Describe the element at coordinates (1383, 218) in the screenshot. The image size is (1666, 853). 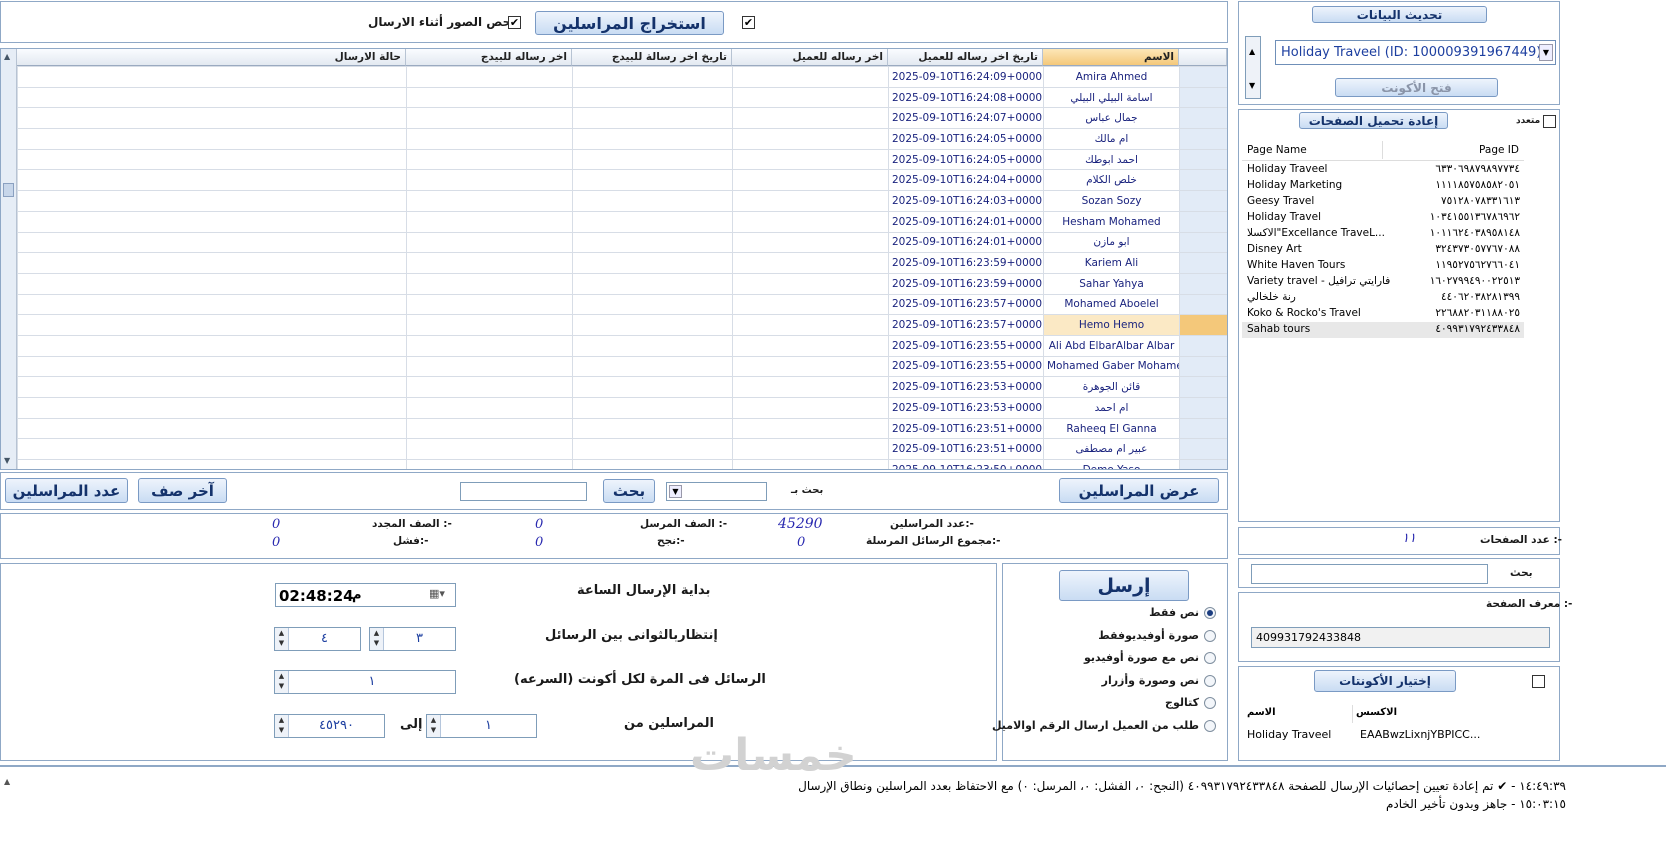
I see `page-row: Holiday Travel ١٠٣٤١٥٥١٣٦٧٨٦٩٦٢` at that location.